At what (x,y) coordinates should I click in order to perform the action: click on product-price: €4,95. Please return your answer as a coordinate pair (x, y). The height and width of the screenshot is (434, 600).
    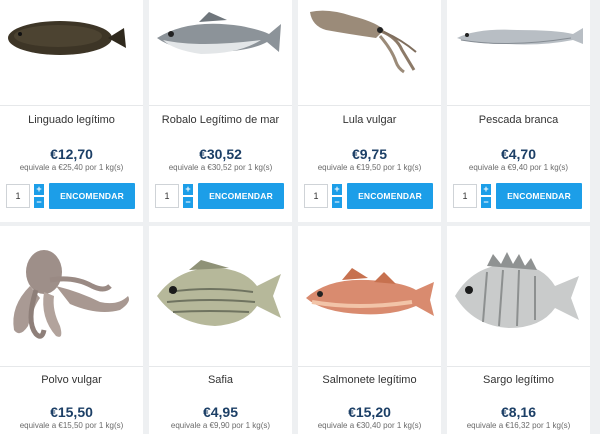
    Looking at the image, I should click on (220, 412).